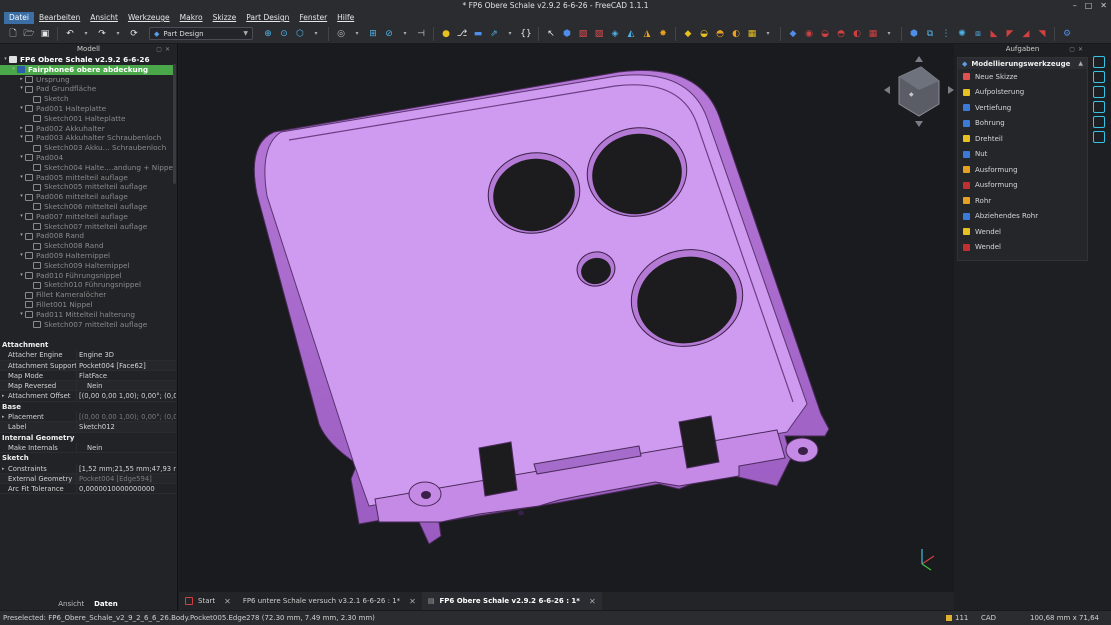 The image size is (1111, 625). Describe the element at coordinates (88, 325) in the screenshot. I see `tree-item: Sketch007 mittelteil auflage` at that location.